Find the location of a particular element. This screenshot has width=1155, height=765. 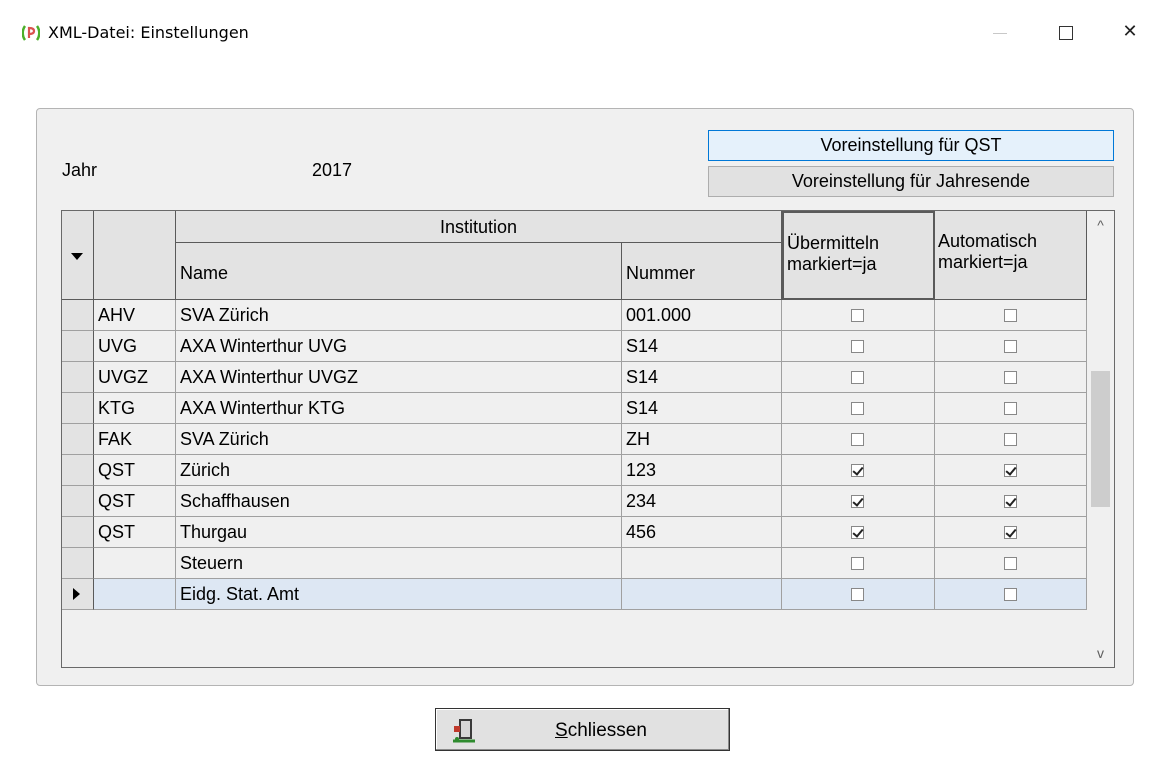

table-row: QST Zürich 123 is located at coordinates (574, 470).